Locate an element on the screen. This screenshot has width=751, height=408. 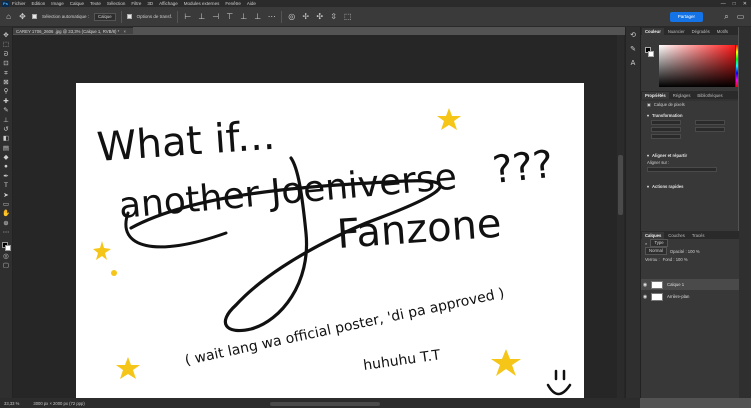
menu-modules-externes: Modules externes is located at coordinates (202, 3).